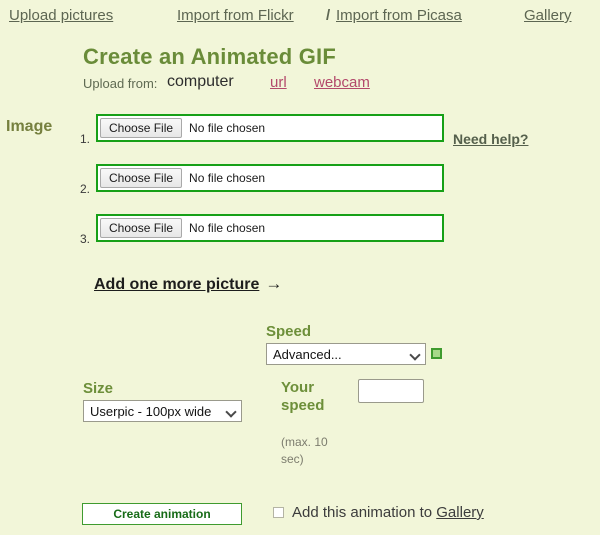 This screenshot has width=600, height=535. I want to click on file-input-1: Choose File No file chosen, so click(270, 128).